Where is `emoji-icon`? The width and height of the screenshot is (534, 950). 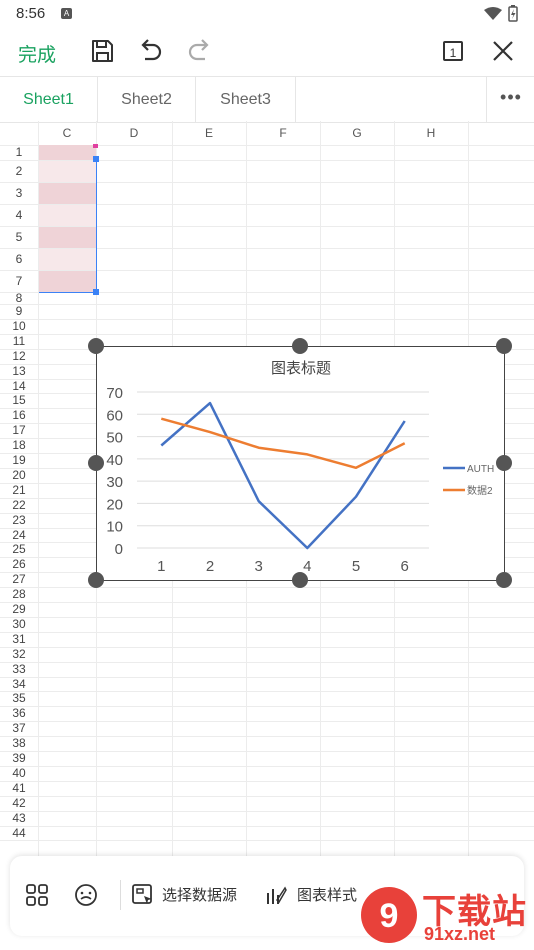 emoji-icon is located at coordinates (86, 895).